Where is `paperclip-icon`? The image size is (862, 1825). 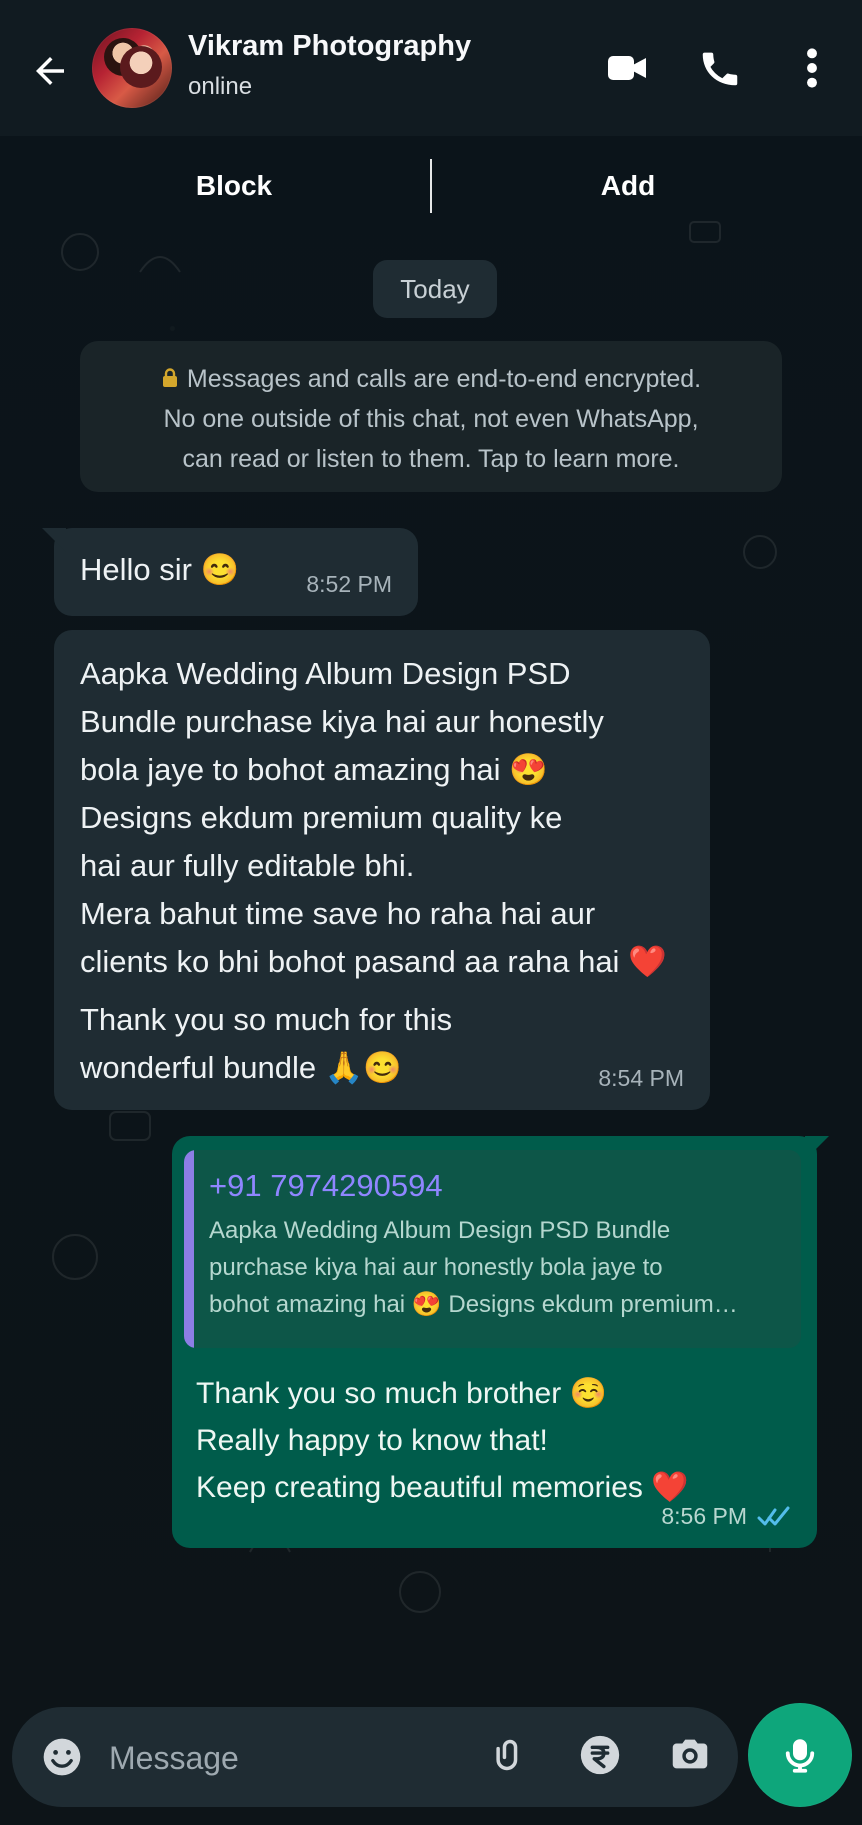
paperclip-icon is located at coordinates (507, 1755).